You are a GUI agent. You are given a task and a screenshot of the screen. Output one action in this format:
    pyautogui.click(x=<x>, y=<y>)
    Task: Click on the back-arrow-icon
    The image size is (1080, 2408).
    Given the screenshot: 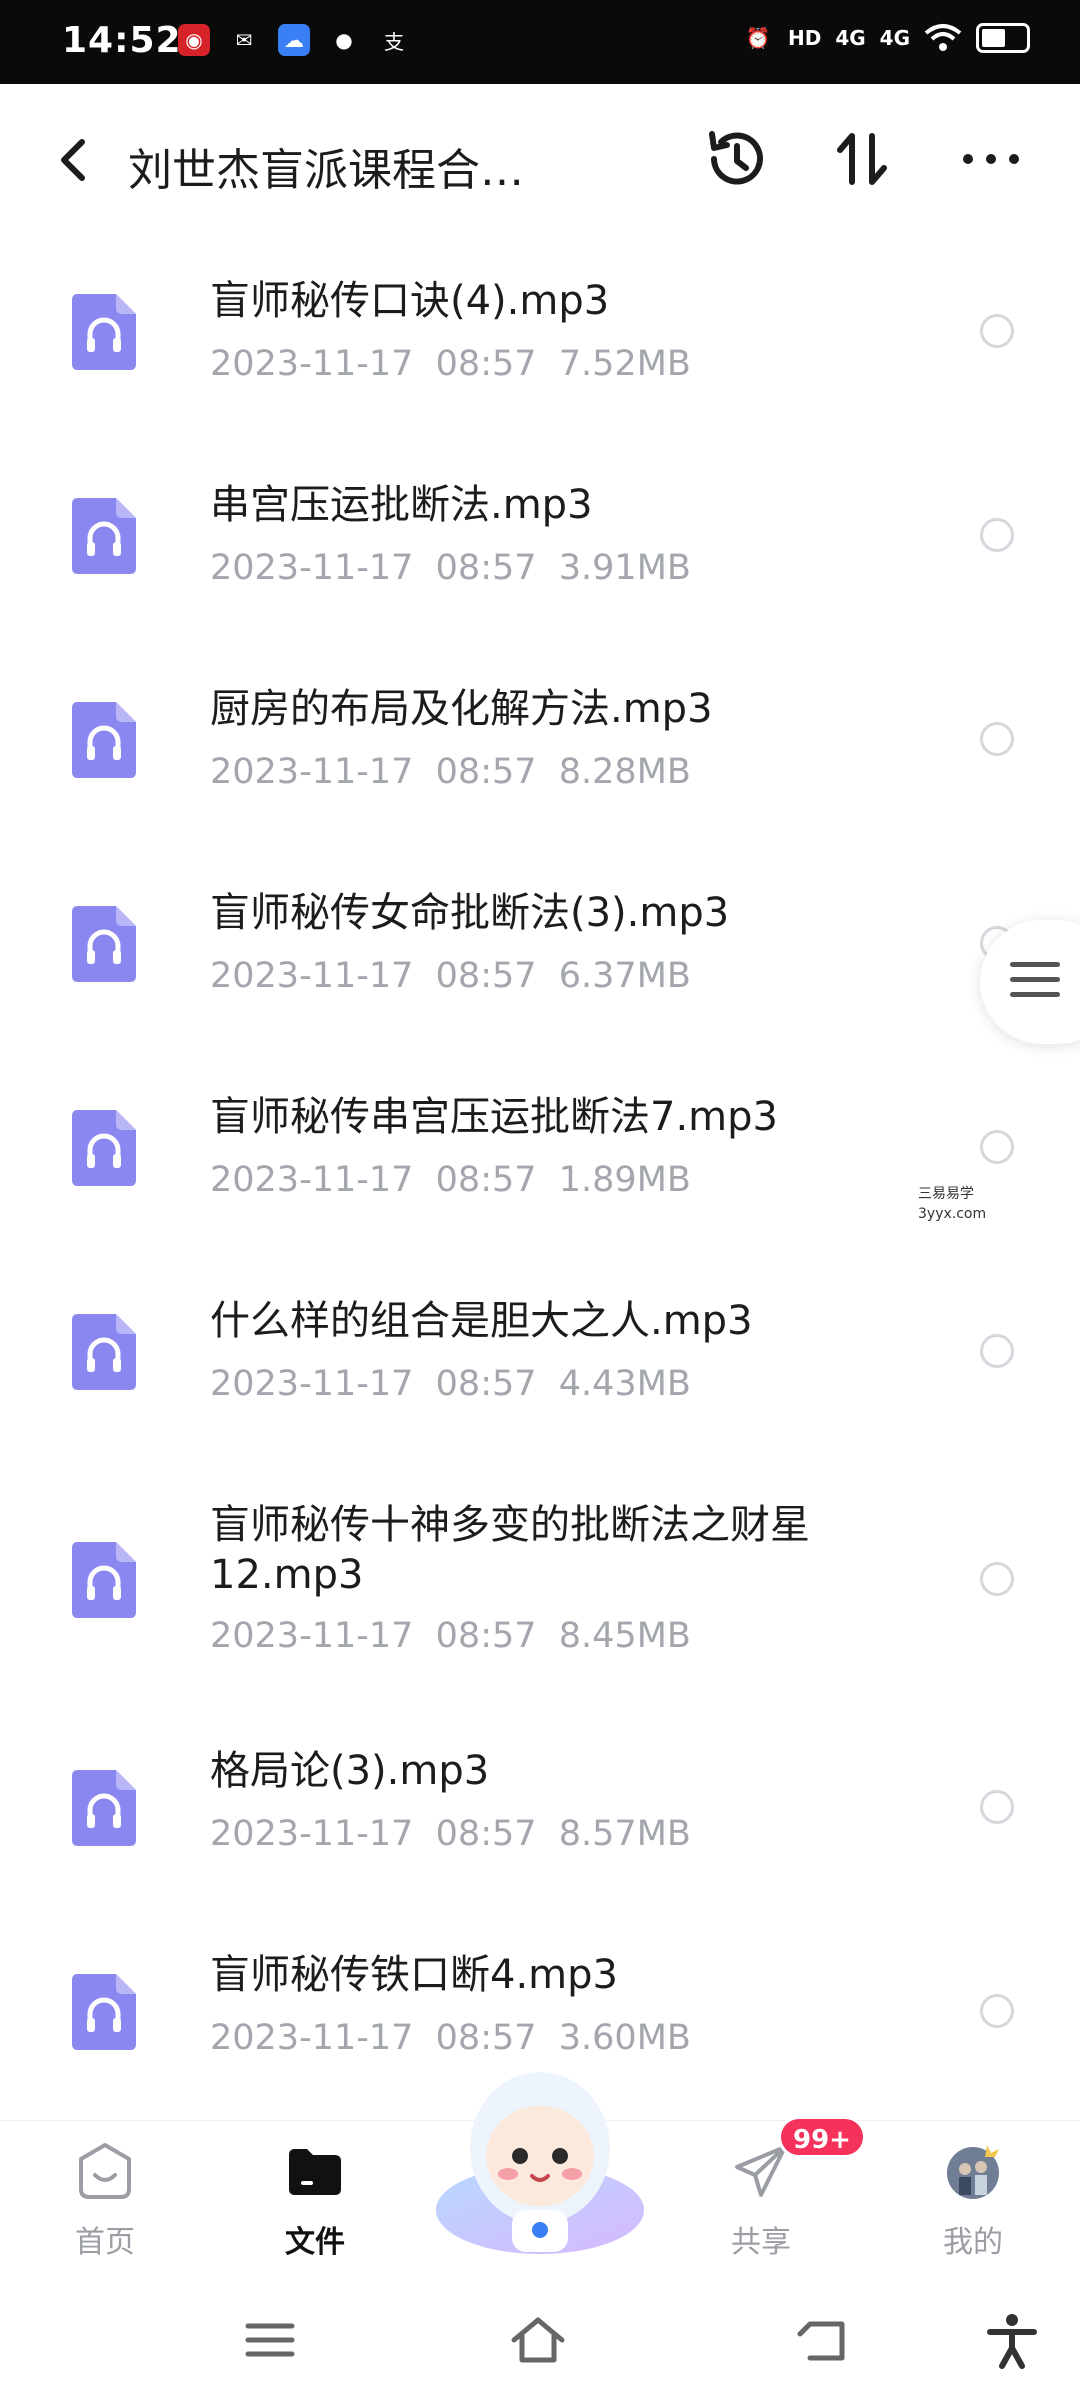 What is the action you would take?
    pyautogui.click(x=73, y=160)
    